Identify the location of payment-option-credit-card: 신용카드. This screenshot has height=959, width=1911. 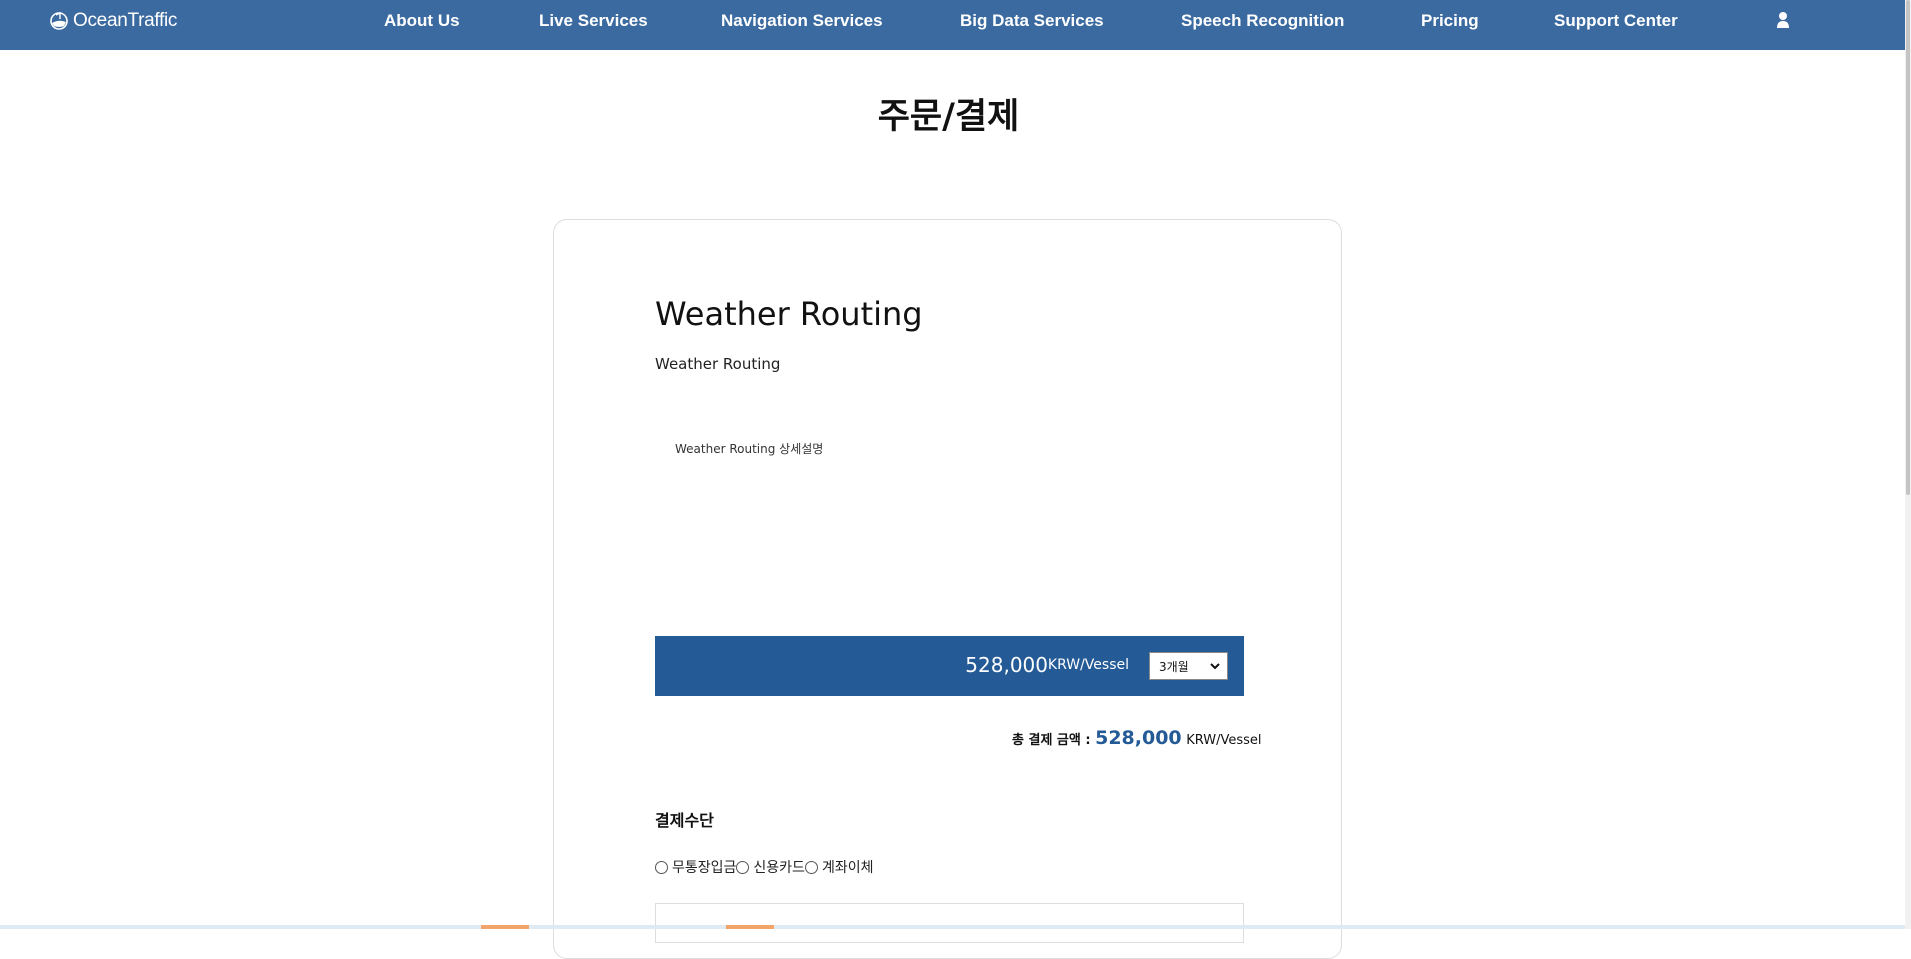
(770, 867).